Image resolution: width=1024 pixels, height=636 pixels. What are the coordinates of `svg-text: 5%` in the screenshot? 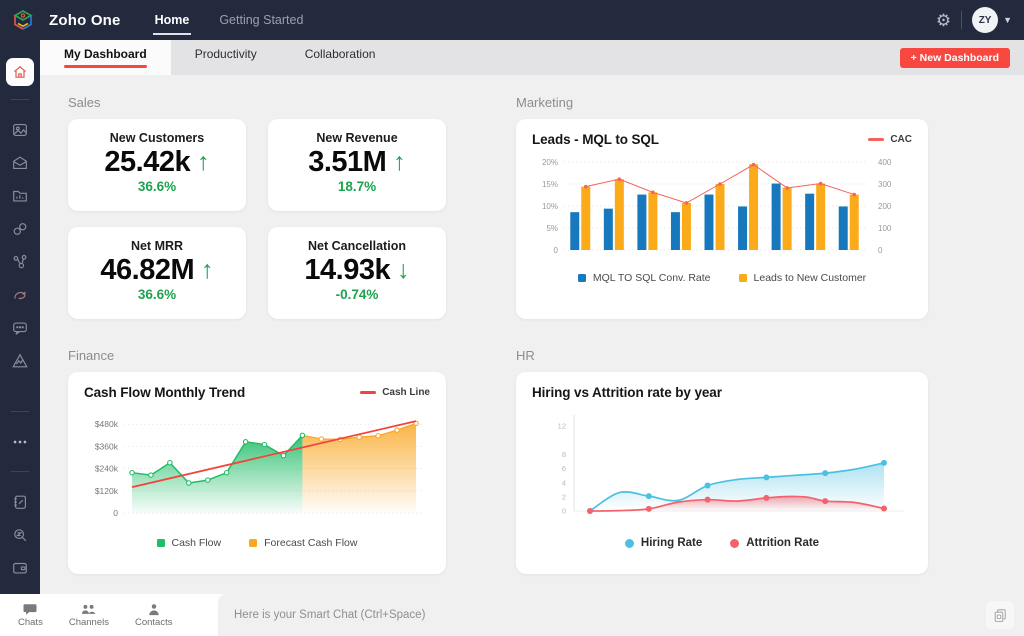 It's located at (552, 228).